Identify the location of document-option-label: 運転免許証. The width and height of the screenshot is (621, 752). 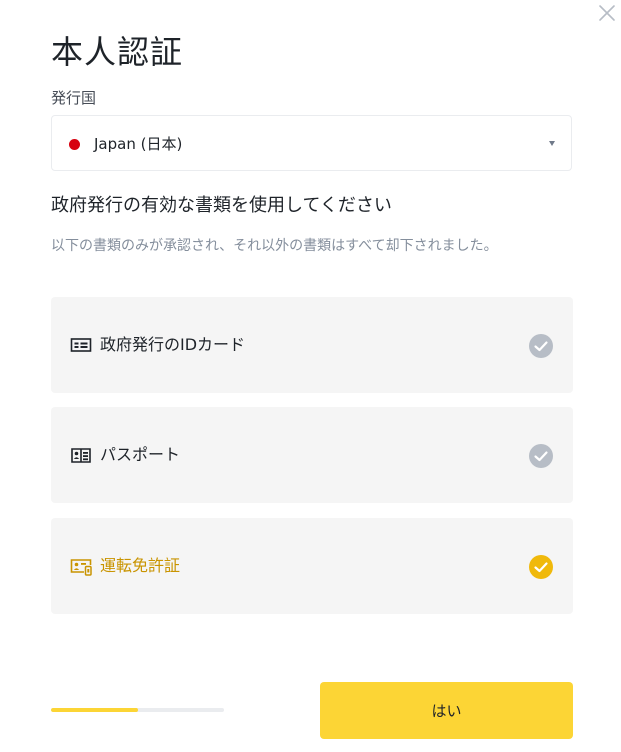
(140, 565).